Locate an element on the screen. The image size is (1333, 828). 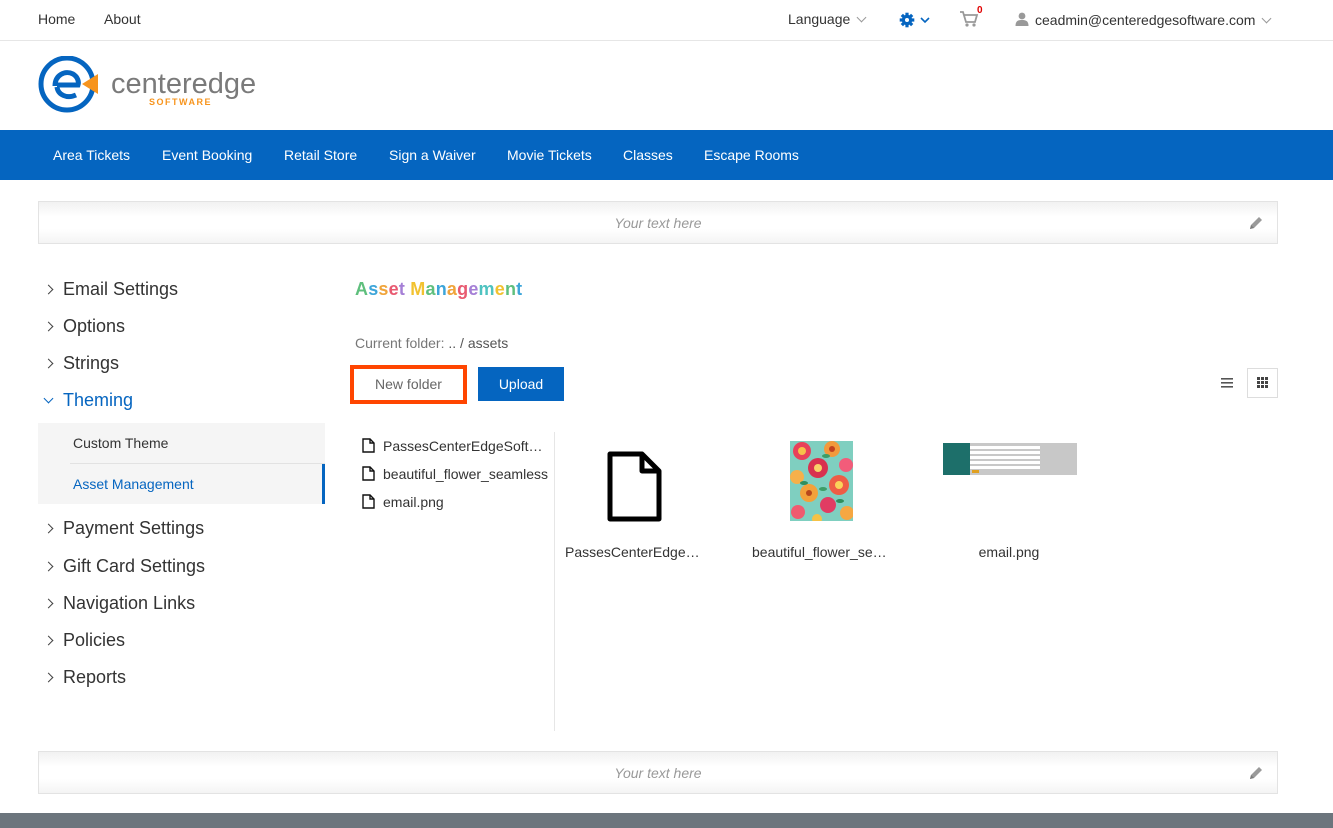
active-indicator is located at coordinates (323, 484).